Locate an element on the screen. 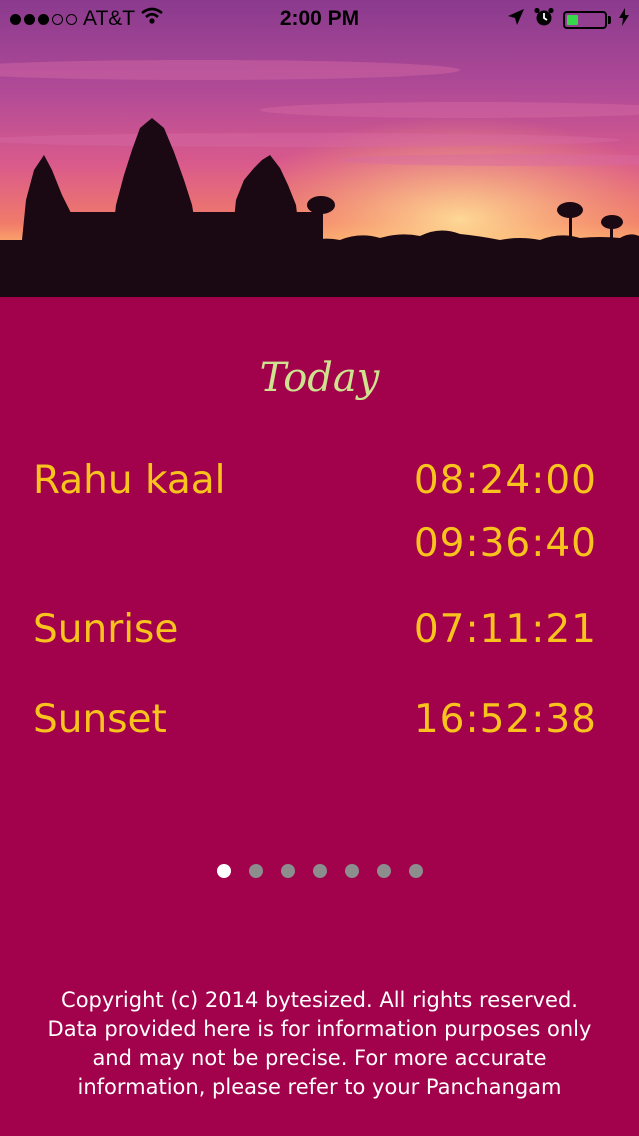  status-bar-right is located at coordinates (568, 19).